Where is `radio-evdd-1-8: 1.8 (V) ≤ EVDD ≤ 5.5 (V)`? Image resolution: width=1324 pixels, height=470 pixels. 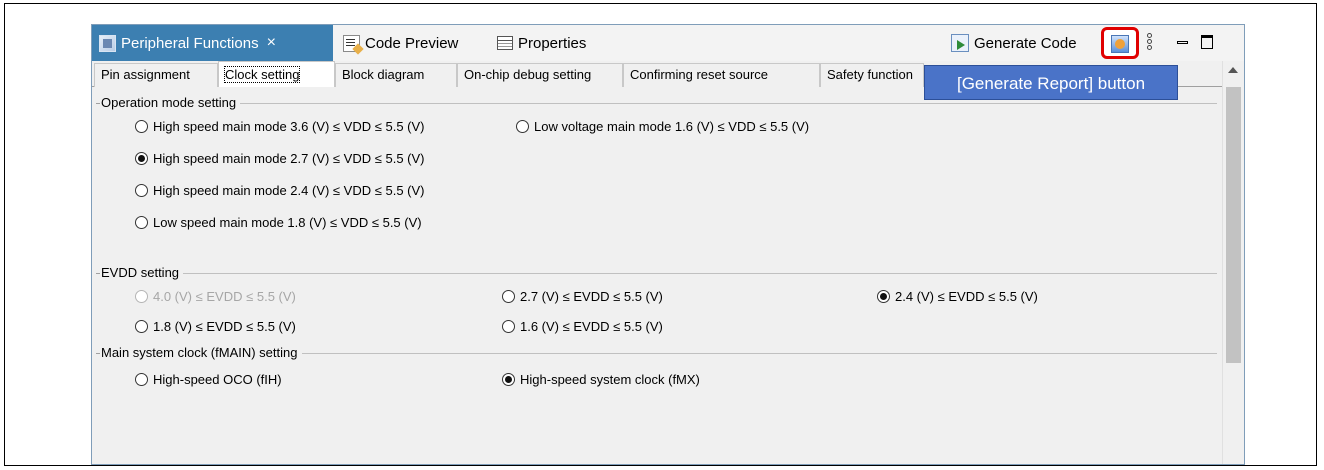
radio-evdd-1-8: 1.8 (V) ≤ EVDD ≤ 5.5 (V) is located at coordinates (215, 326).